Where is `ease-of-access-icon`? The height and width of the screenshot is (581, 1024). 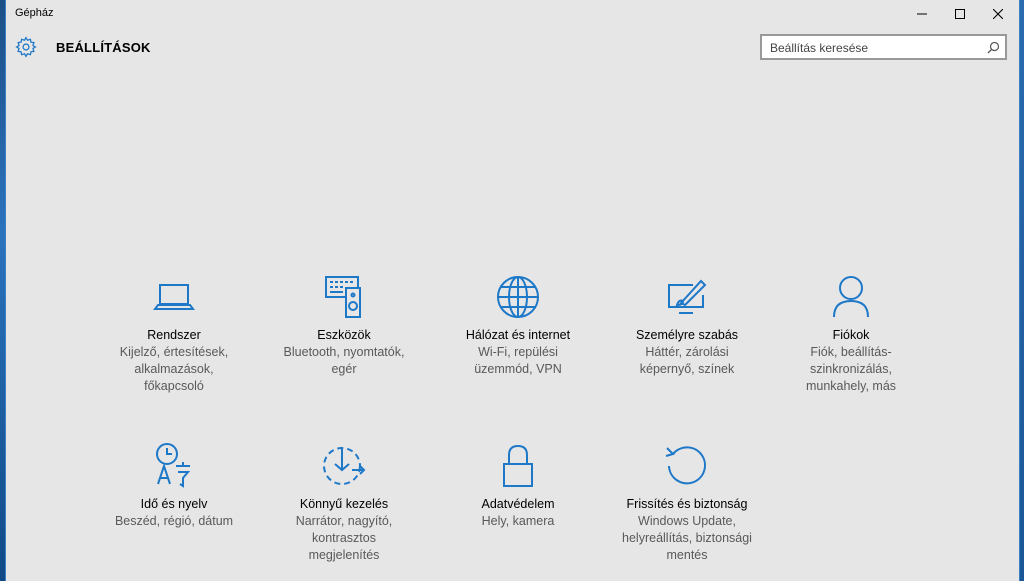 ease-of-access-icon is located at coordinates (344, 466).